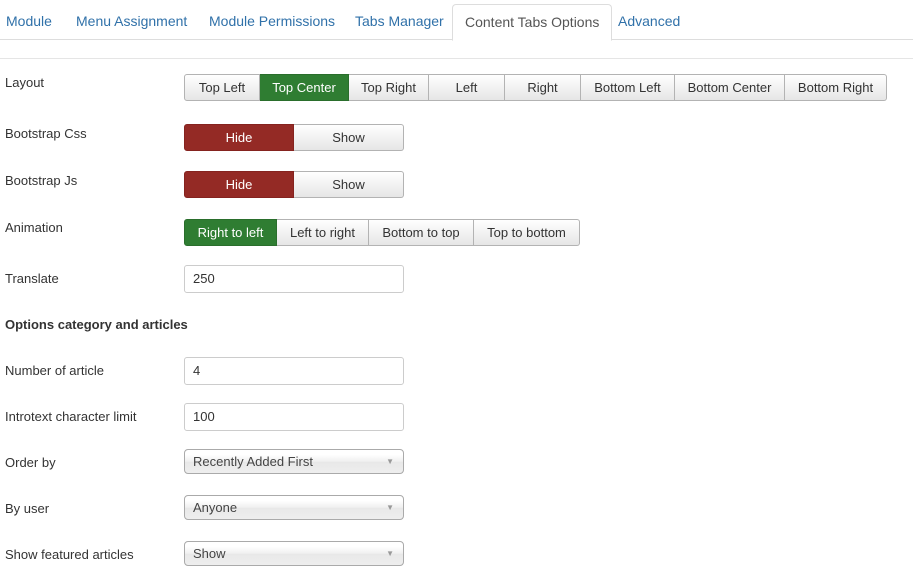 The image size is (913, 569). I want to click on tab-tabs-manager: Tabs Manager, so click(399, 22).